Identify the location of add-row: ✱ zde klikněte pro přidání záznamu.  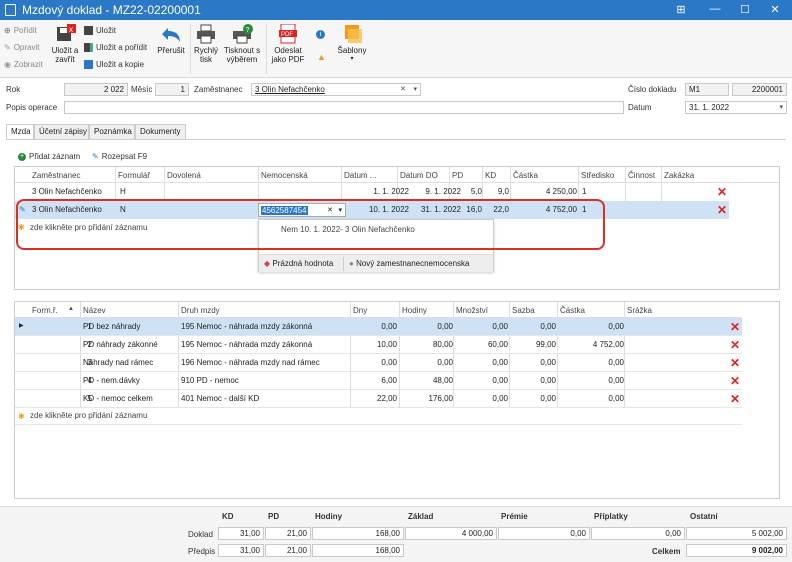
(140, 416).